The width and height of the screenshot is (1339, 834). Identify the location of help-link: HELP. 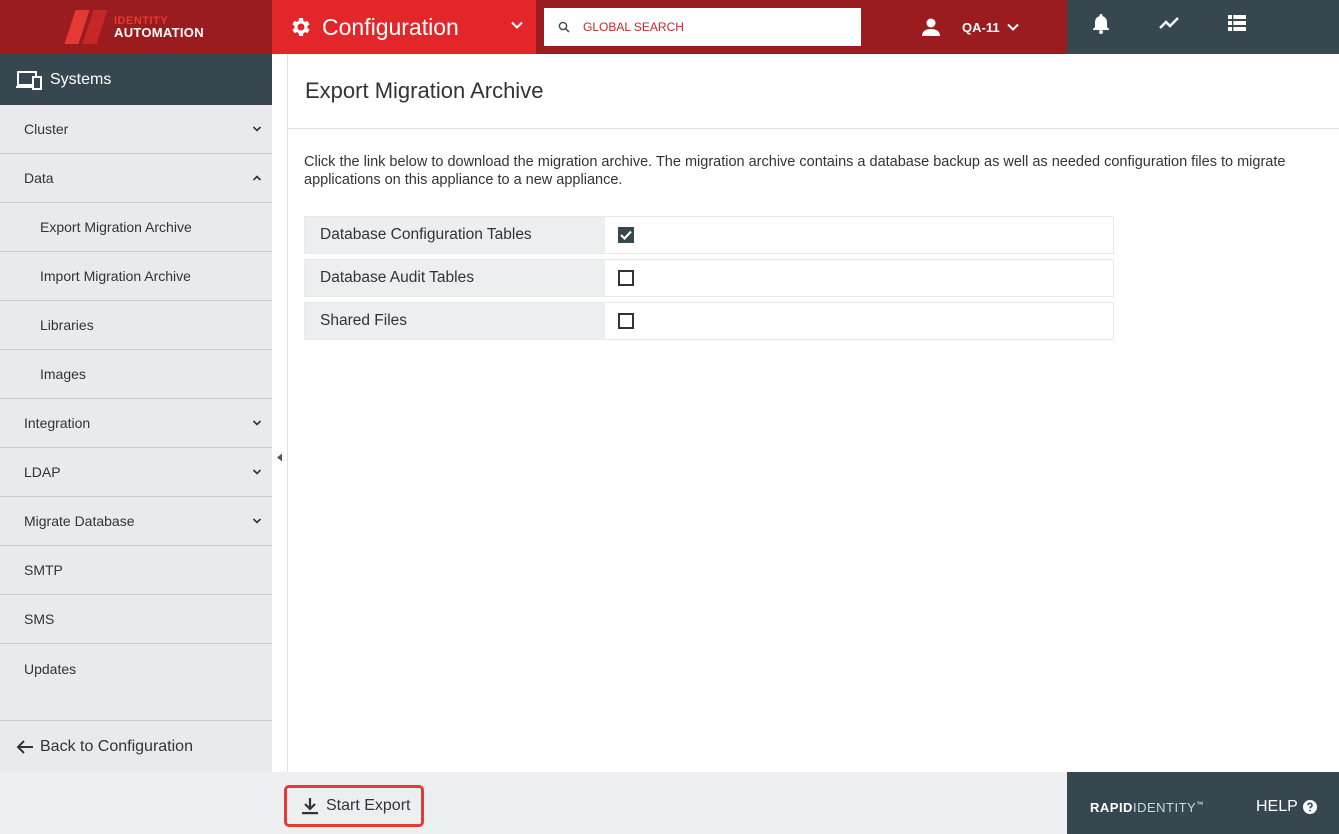
(1286, 807).